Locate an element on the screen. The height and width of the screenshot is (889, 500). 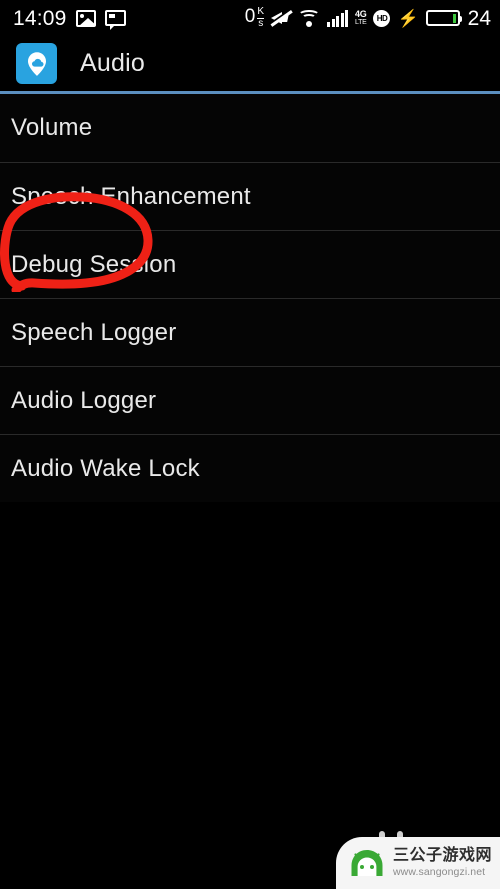
4g-lte-icon: 4G LTE is located at coordinates (361, 18).